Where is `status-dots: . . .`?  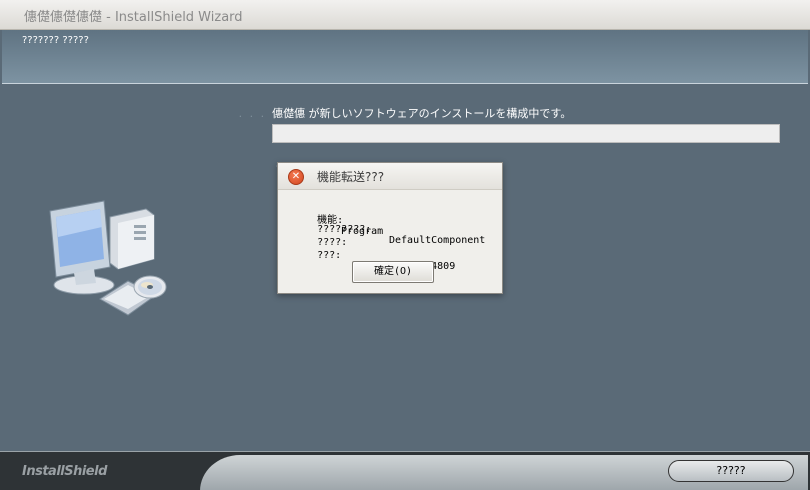 status-dots: . . . is located at coordinates (252, 113).